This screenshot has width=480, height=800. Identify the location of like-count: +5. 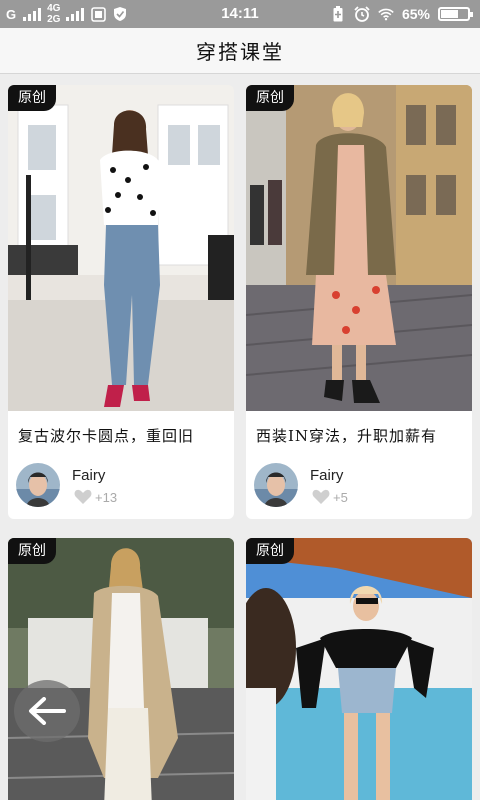
(330, 497).